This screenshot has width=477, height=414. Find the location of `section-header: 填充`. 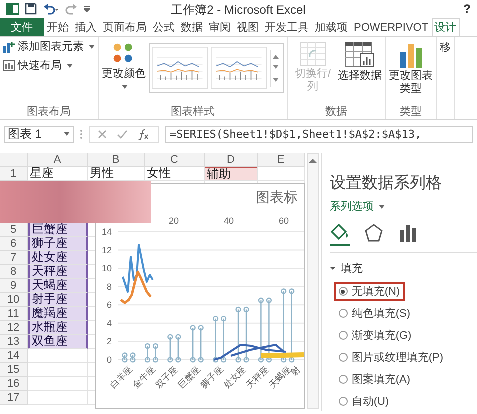

section-header: 填充 is located at coordinates (346, 268).